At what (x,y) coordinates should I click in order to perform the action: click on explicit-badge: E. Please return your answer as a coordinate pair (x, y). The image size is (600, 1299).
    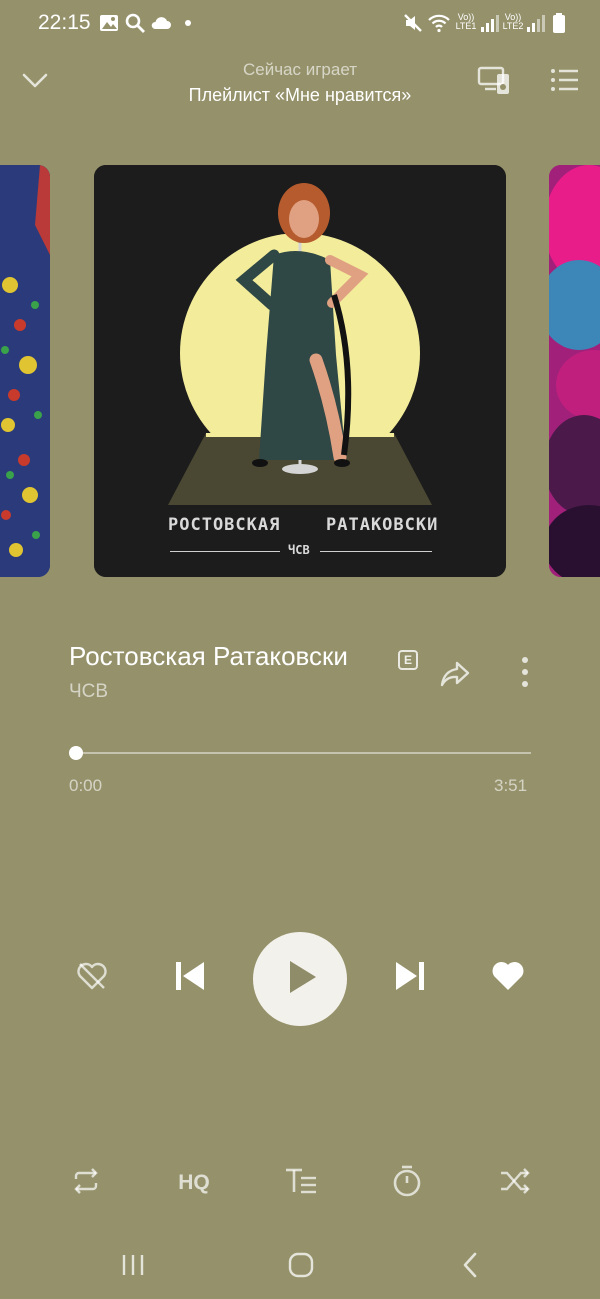
    Looking at the image, I should click on (408, 660).